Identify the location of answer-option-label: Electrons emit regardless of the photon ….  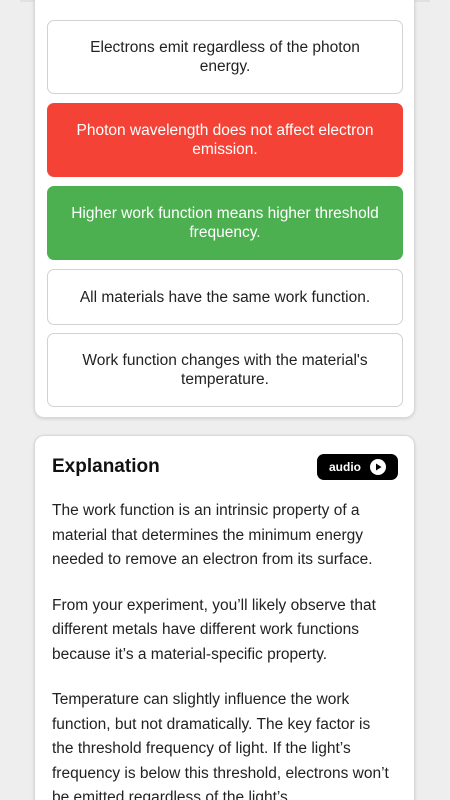
(225, 57).